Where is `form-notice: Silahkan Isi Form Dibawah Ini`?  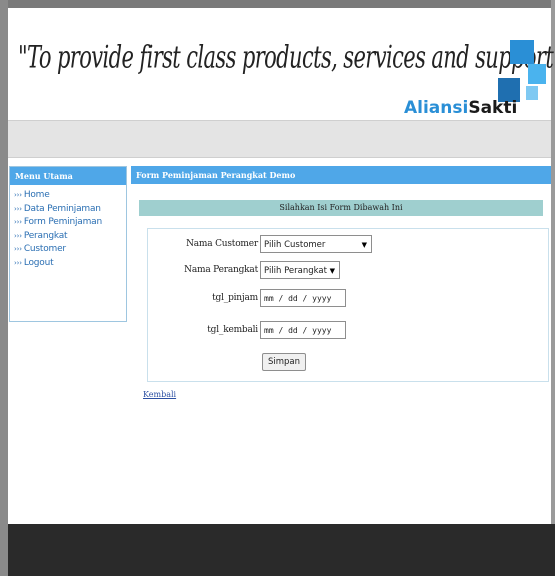
form-notice: Silahkan Isi Form Dibawah Ini is located at coordinates (341, 208).